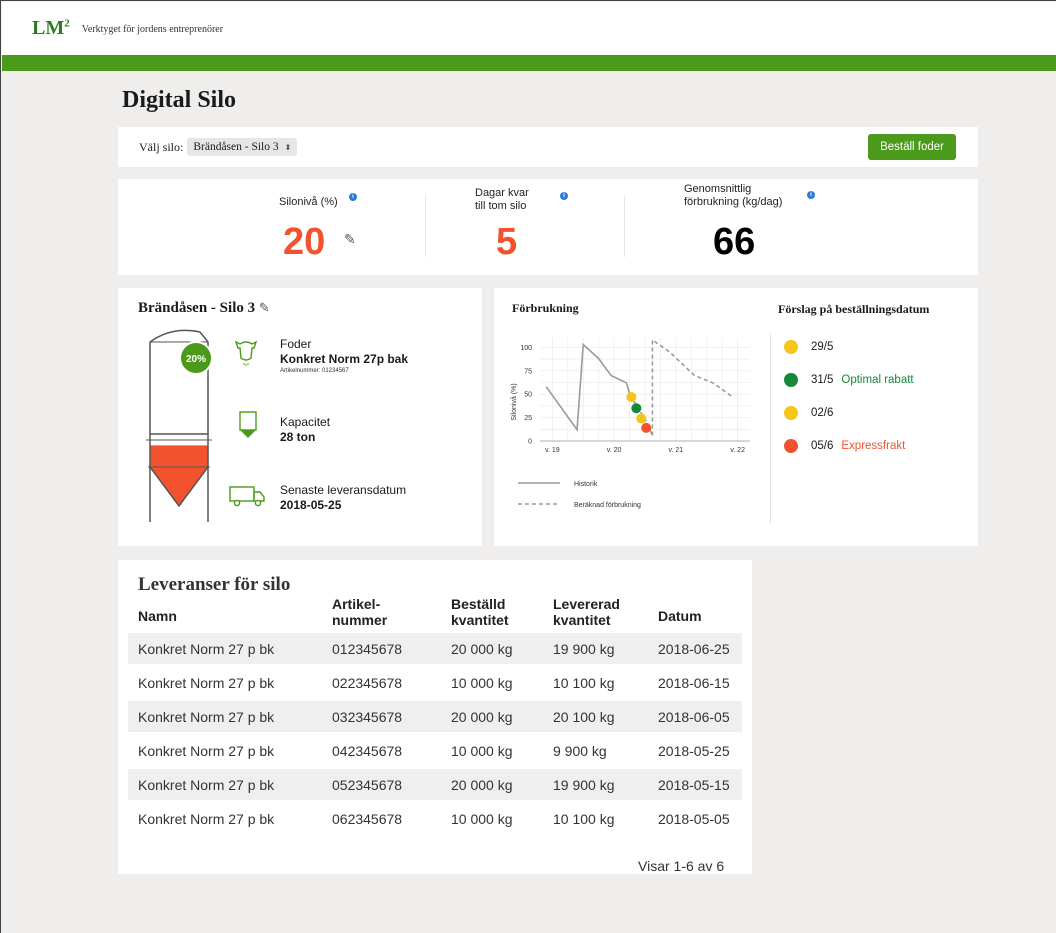  I want to click on x-tick-label: v. 22, so click(737, 450).